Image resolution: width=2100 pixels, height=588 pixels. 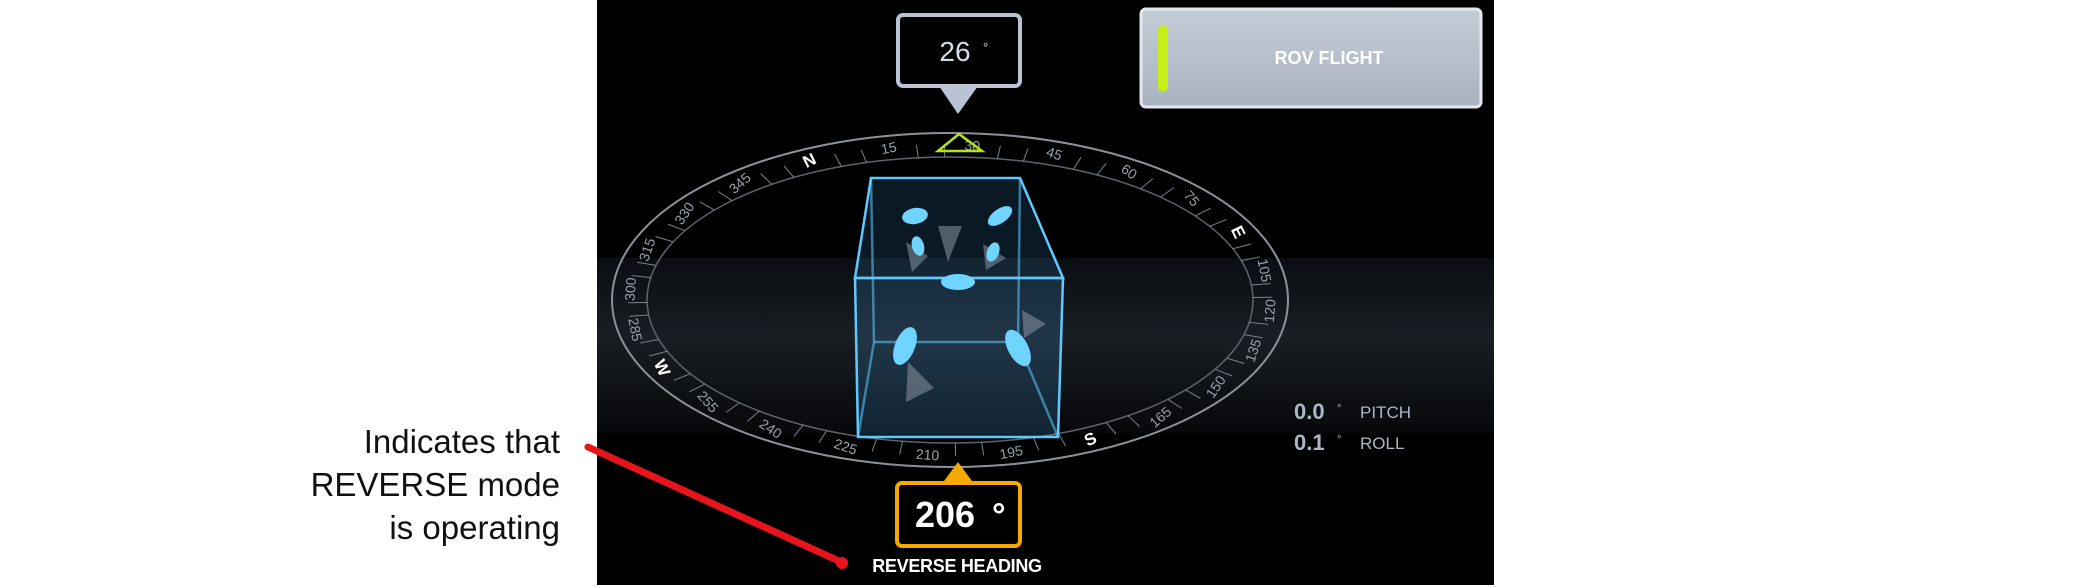 What do you see at coordinates (1163, 58) in the screenshot?
I see `mode-indicator` at bounding box center [1163, 58].